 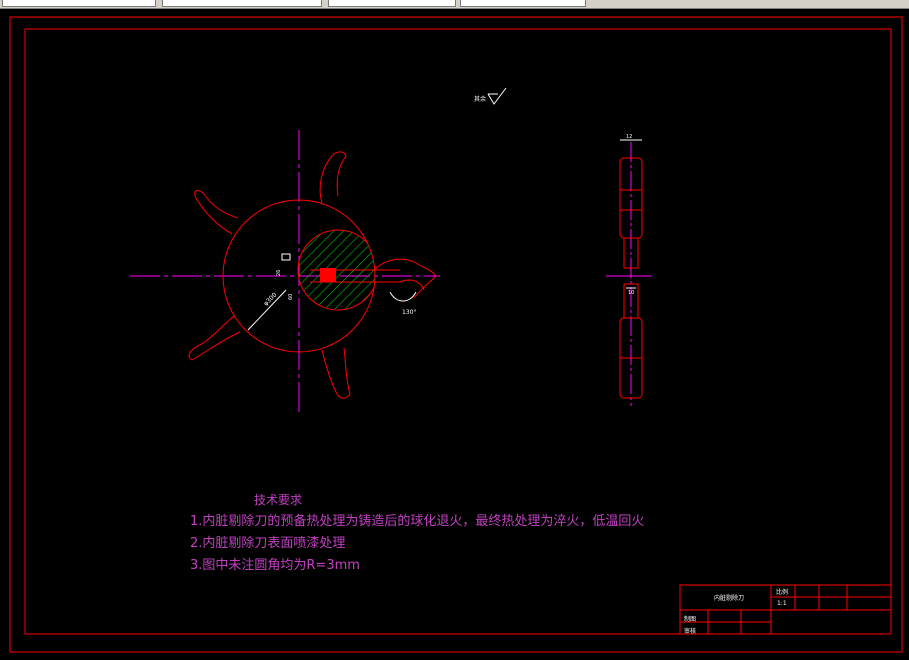 What do you see at coordinates (629, 272) in the screenshot?
I see `side-view` at bounding box center [629, 272].